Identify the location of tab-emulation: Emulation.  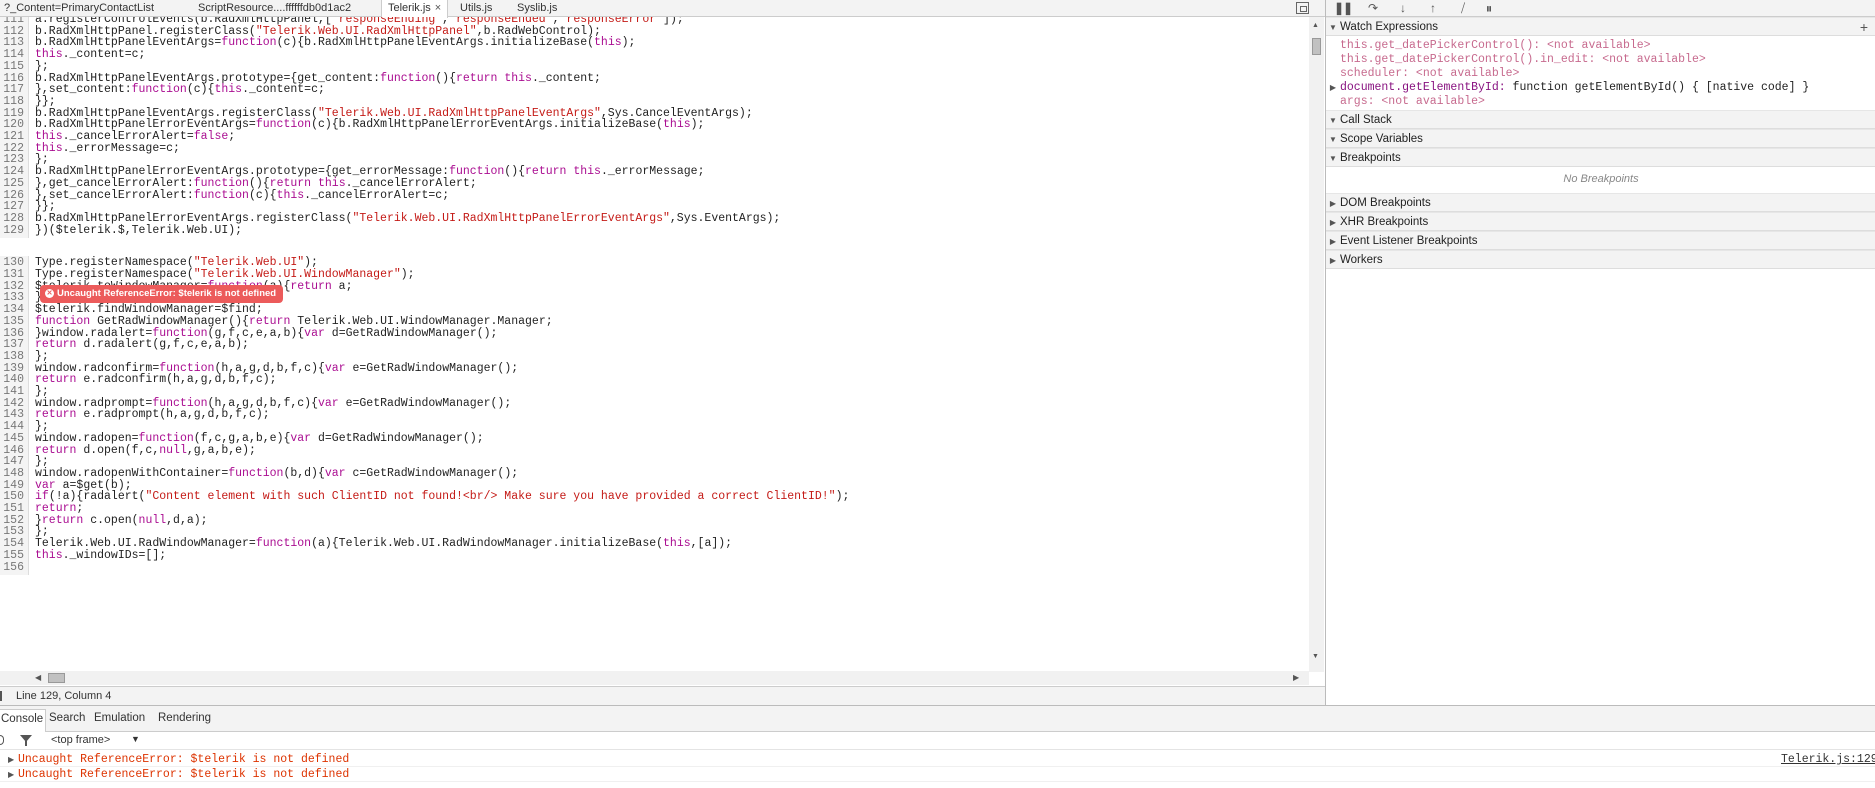
(119, 718).